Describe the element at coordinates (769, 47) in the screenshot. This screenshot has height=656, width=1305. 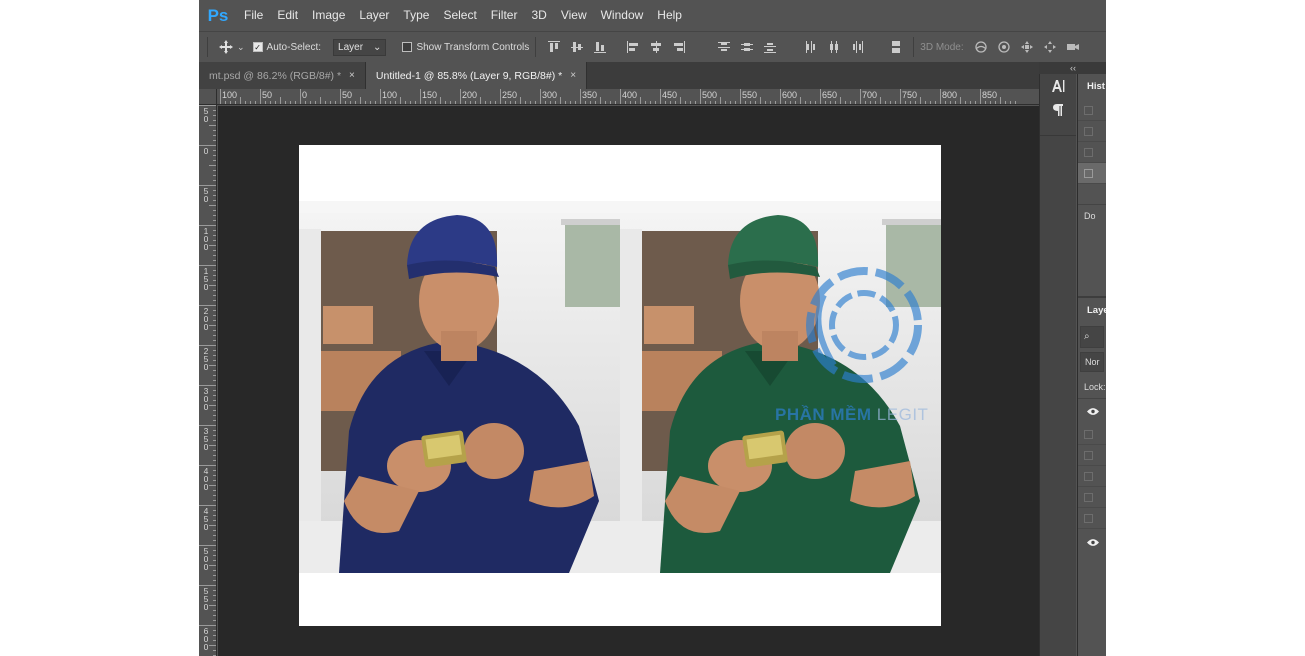
I see `distribute-bottom-icon` at that location.